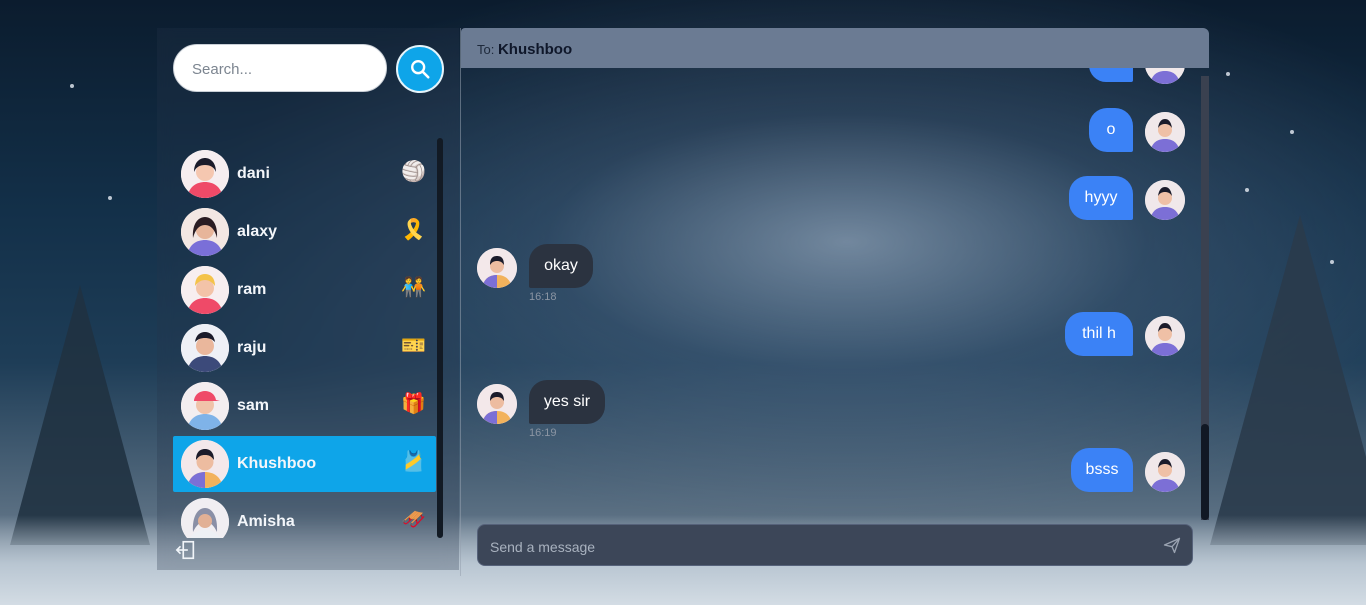 This screenshot has width=1366, height=605. I want to click on message-bubble-outgoing: thil h, so click(1099, 334).